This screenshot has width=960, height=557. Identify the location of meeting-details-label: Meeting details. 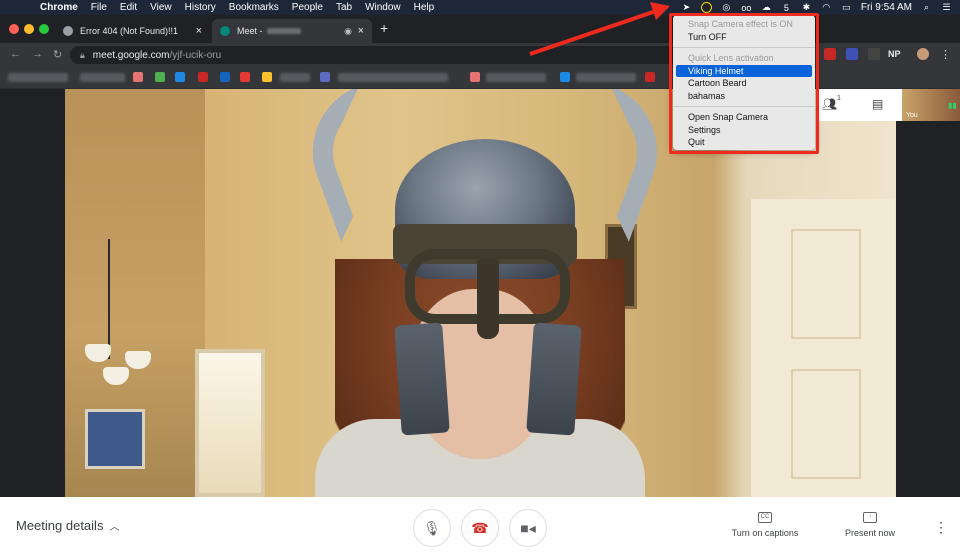
(60, 525).